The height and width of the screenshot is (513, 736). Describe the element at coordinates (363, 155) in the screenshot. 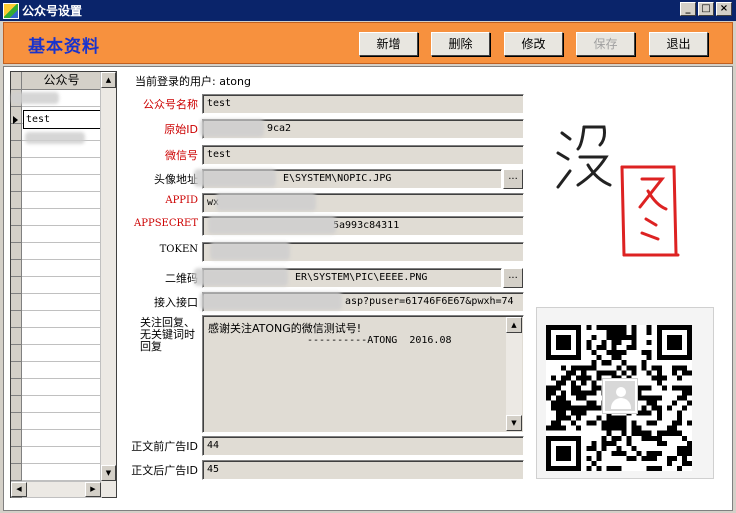

I see `wechat-id-field: test` at that location.